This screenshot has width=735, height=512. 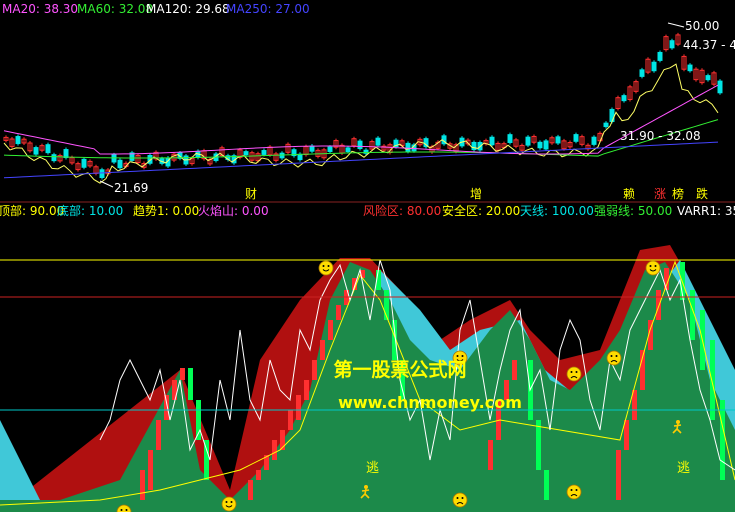 I want to click on varr1-label: VARR1: 35, so click(x=706, y=211).